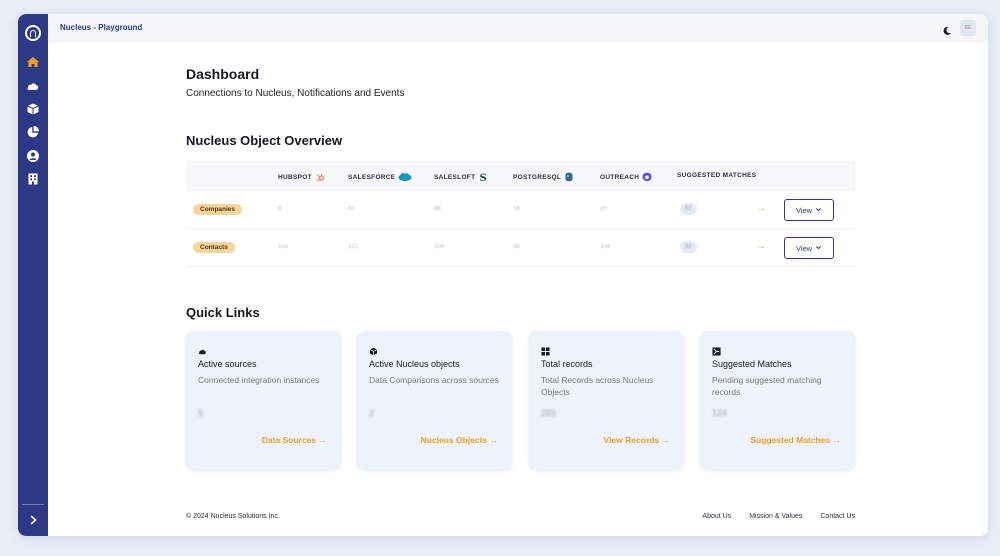  Describe the element at coordinates (33, 33) in the screenshot. I see `nucleus-logo-icon` at that location.